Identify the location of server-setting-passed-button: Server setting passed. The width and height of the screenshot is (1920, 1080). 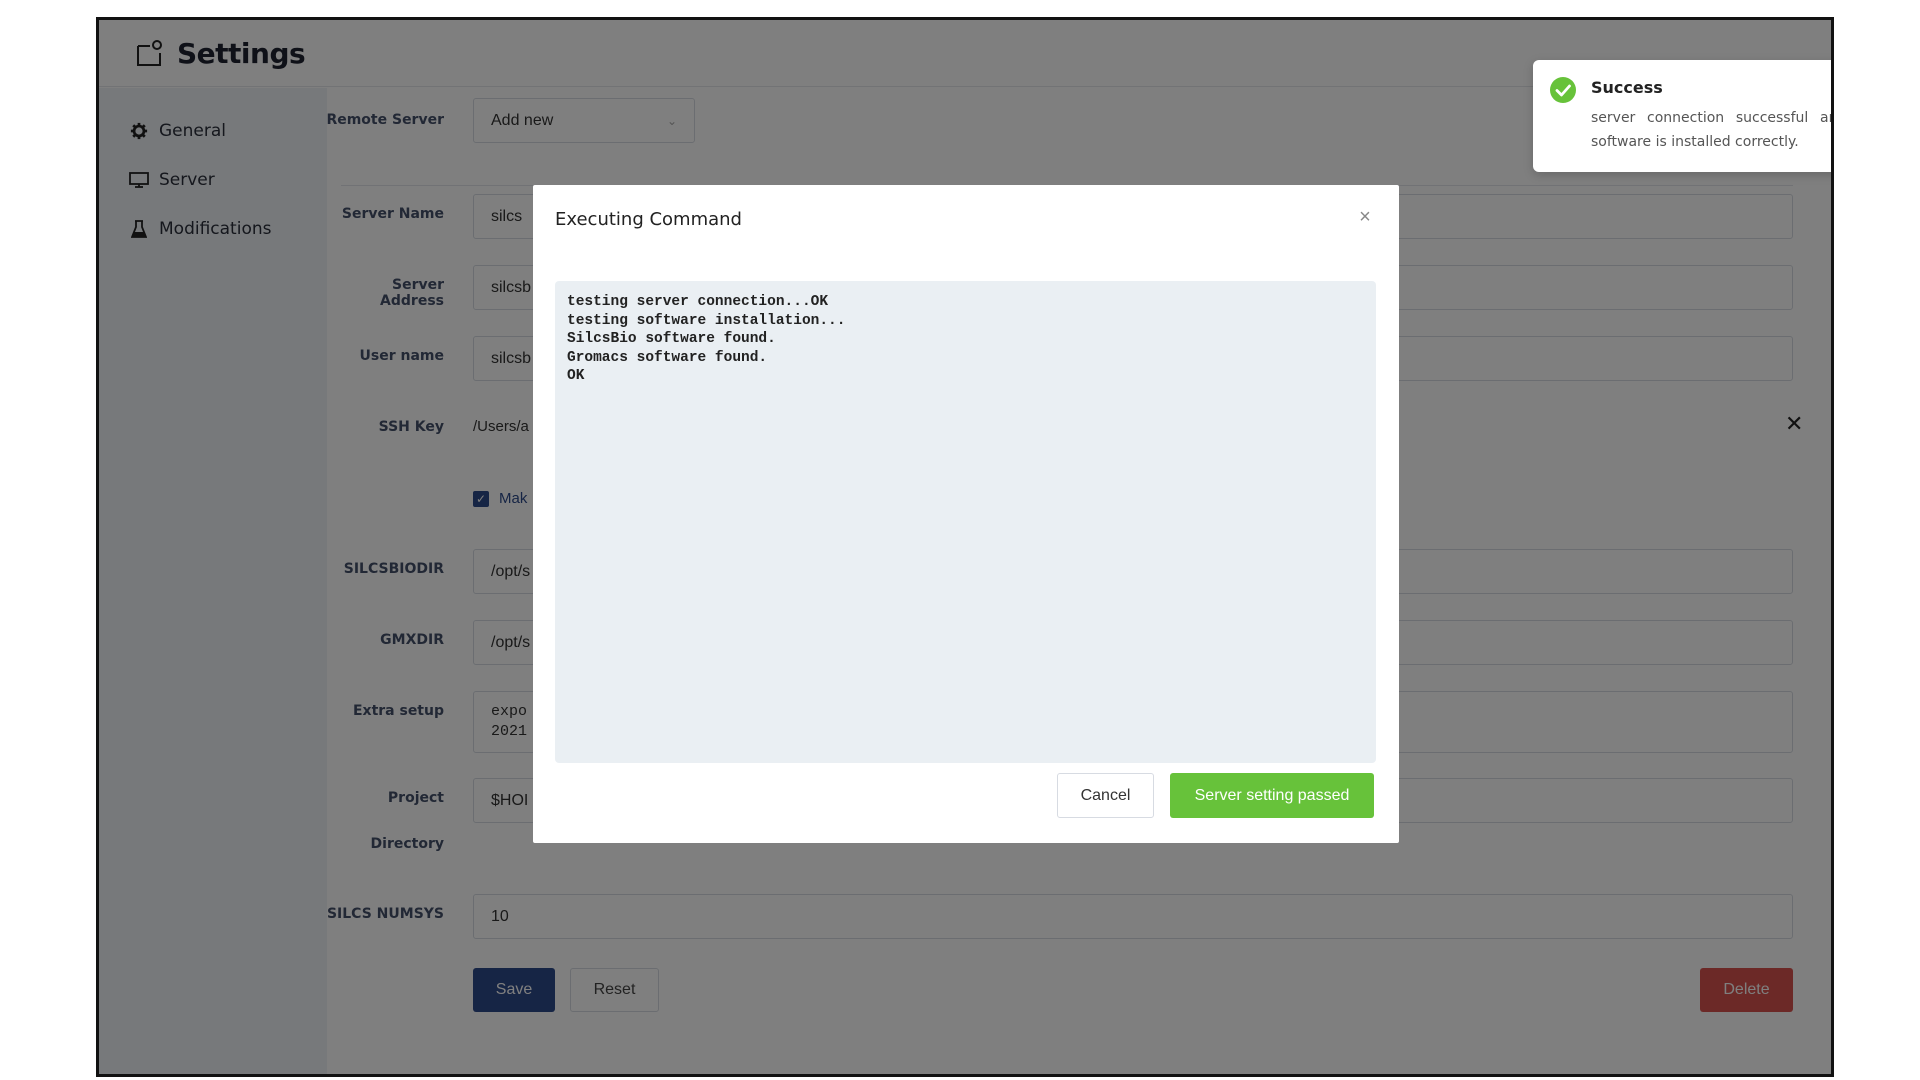
(1272, 795).